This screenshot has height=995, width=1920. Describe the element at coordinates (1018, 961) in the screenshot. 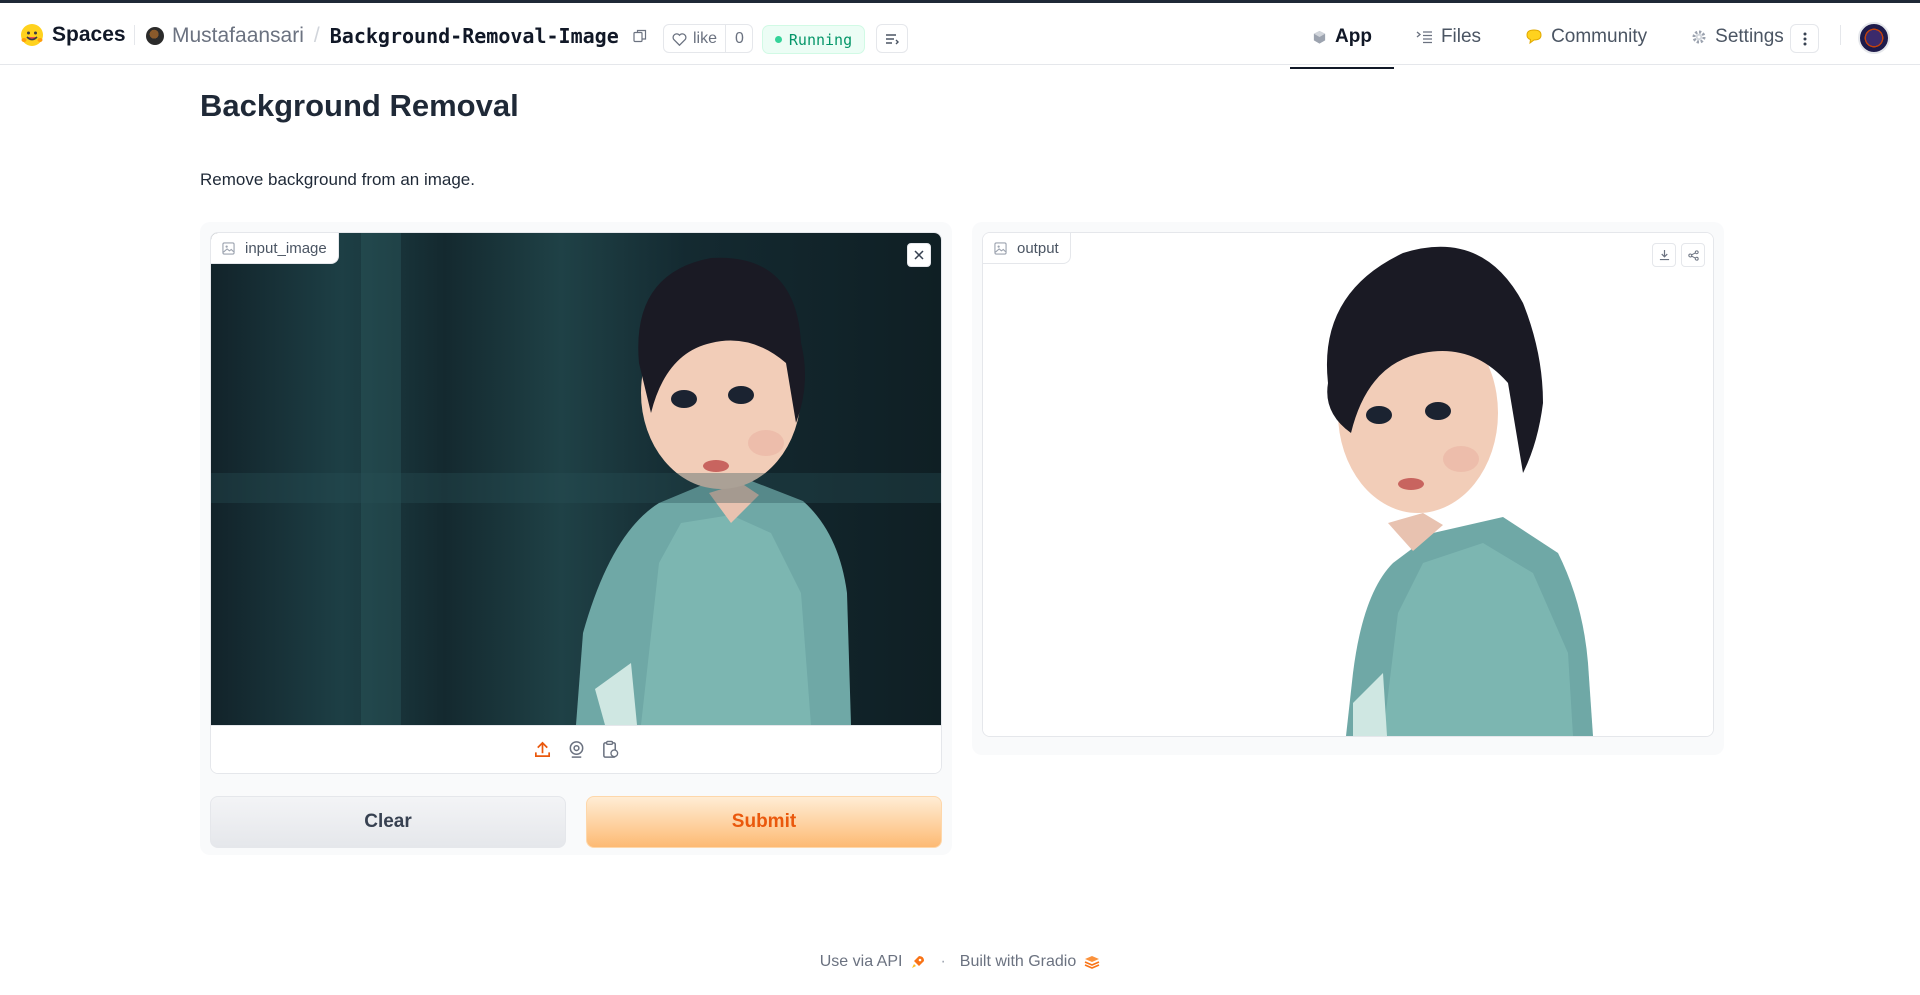

I see `built-with-gradio-label: Built with Gradio` at that location.